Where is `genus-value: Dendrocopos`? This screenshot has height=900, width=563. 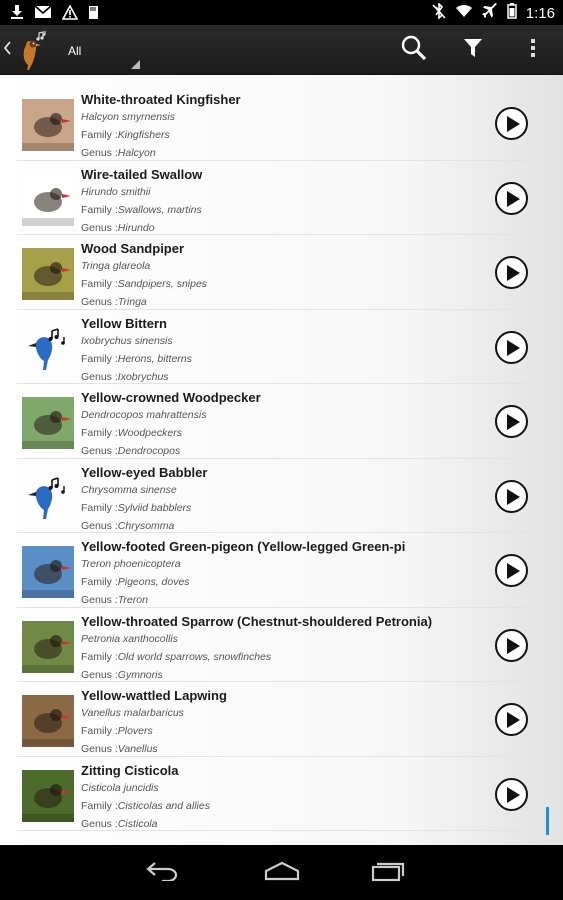
genus-value: Dendrocopos is located at coordinates (149, 451).